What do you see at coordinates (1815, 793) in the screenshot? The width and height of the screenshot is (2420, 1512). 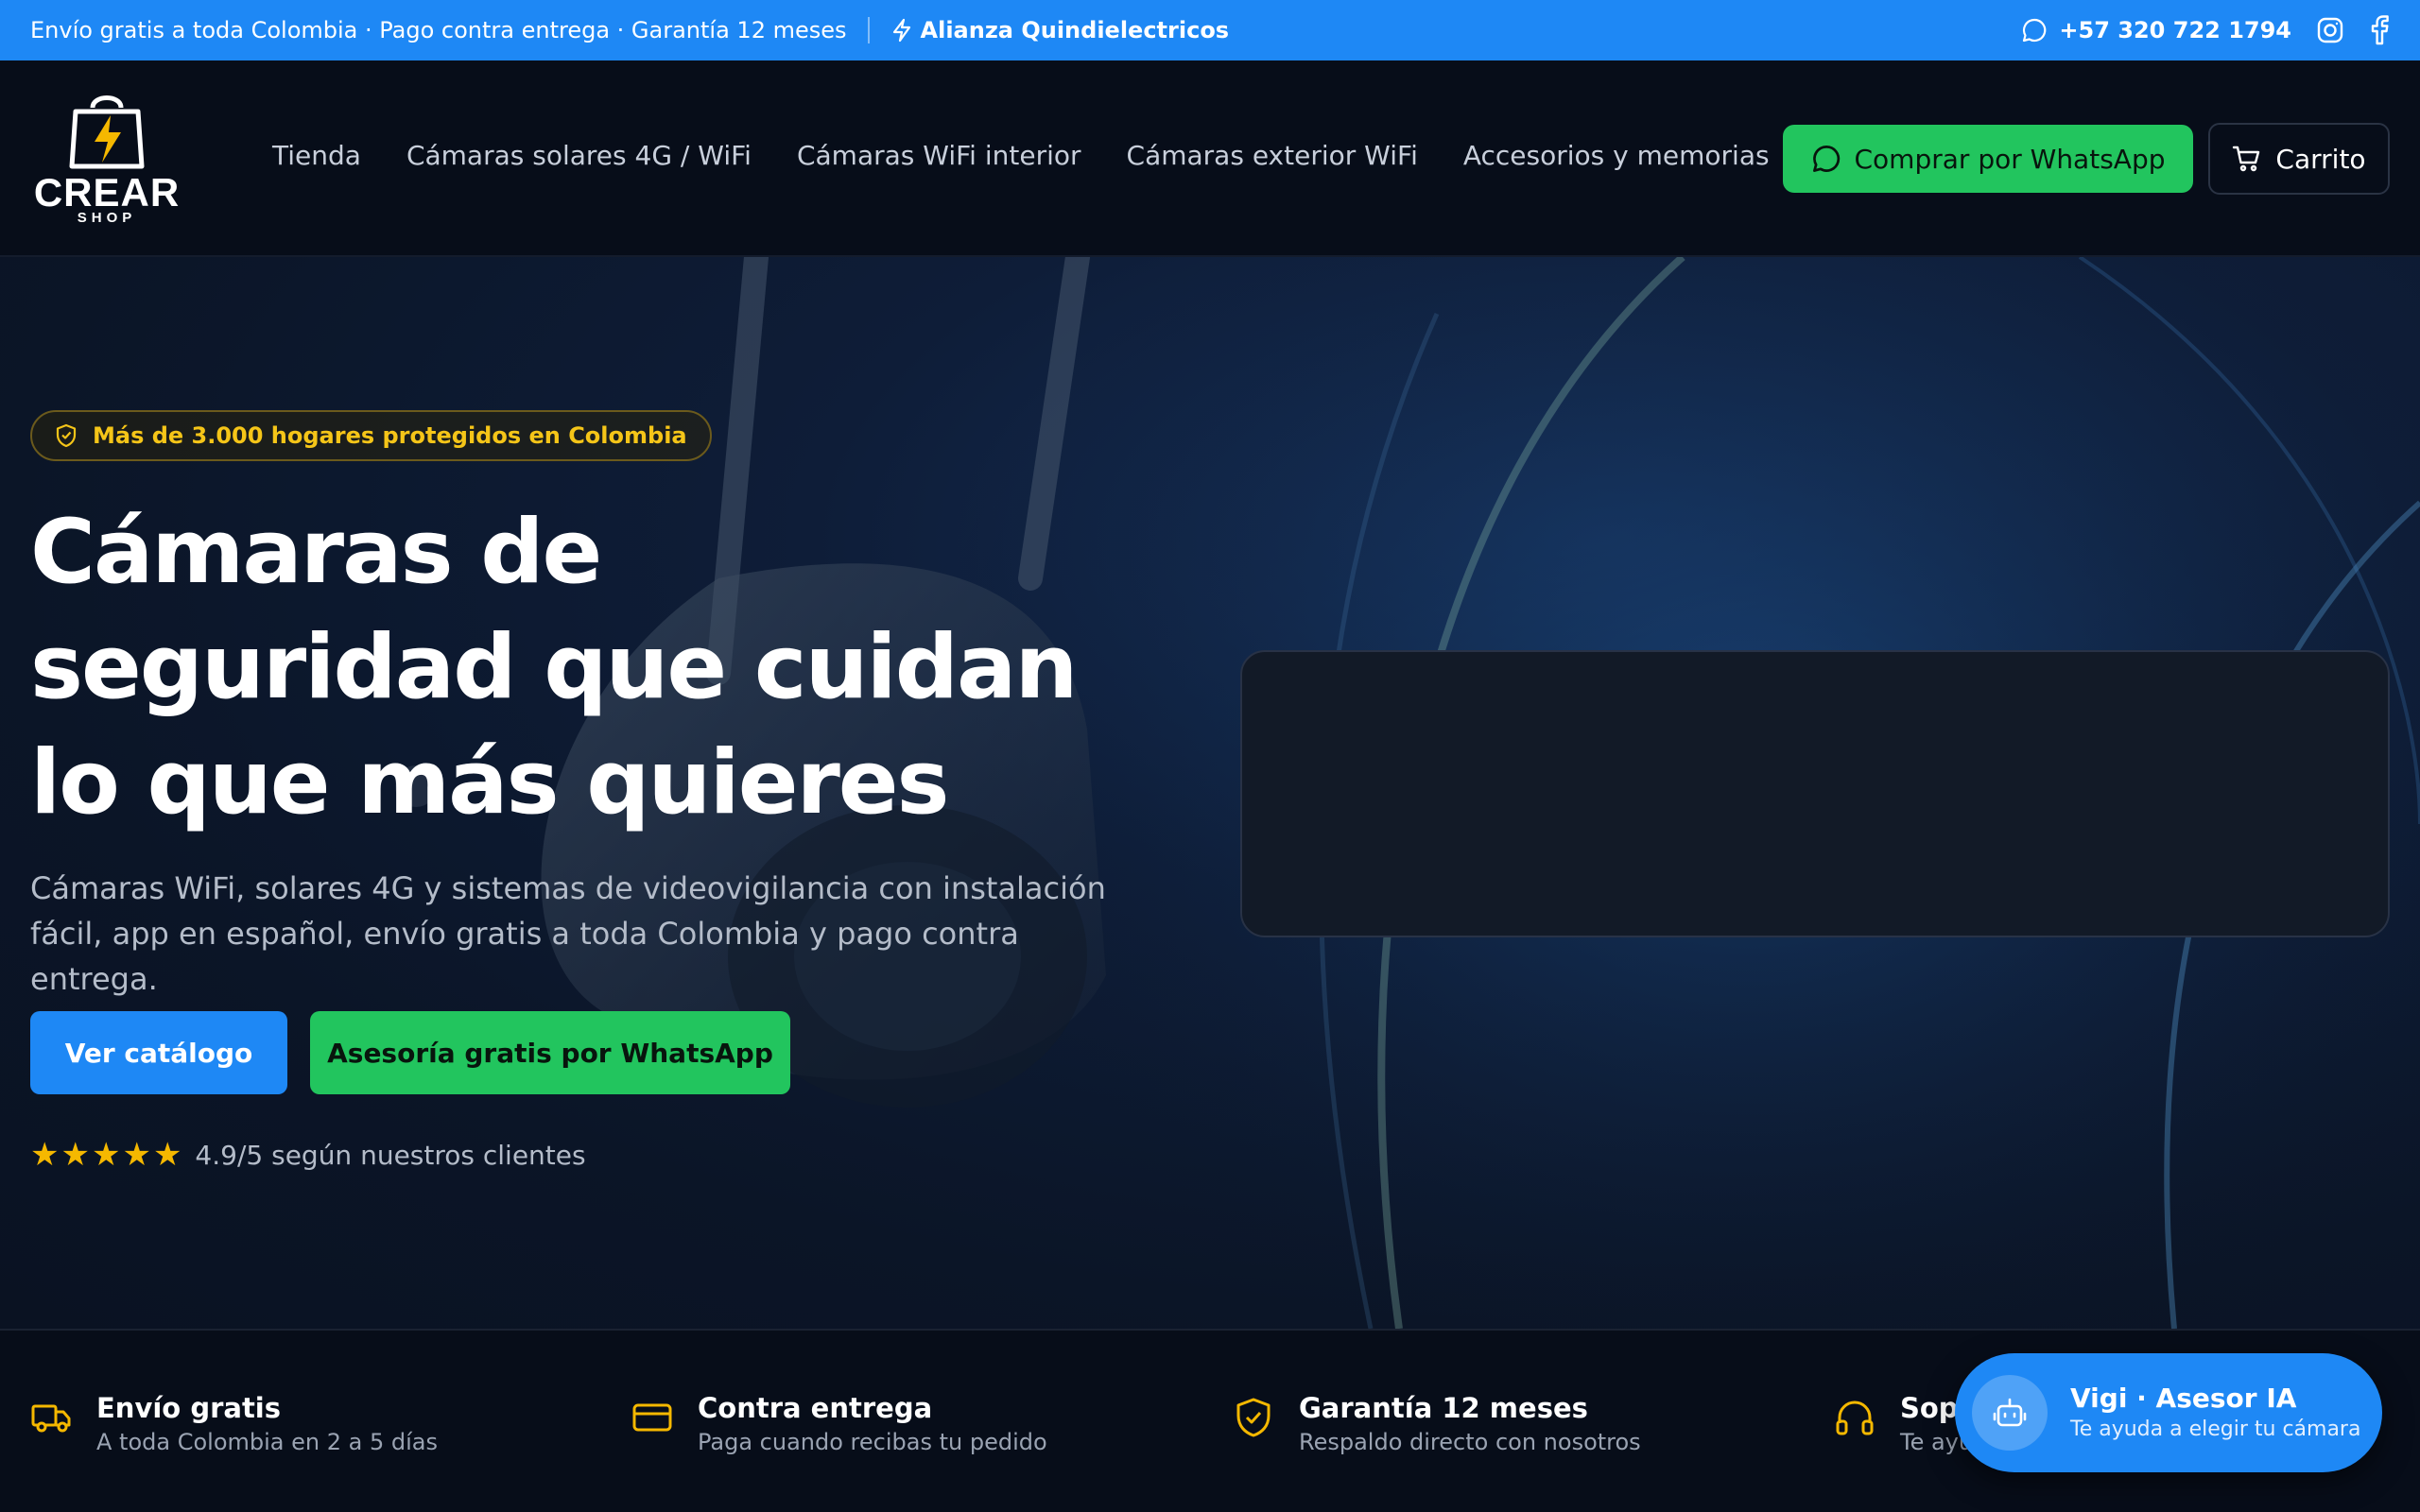 I see `hero-media-panel` at bounding box center [1815, 793].